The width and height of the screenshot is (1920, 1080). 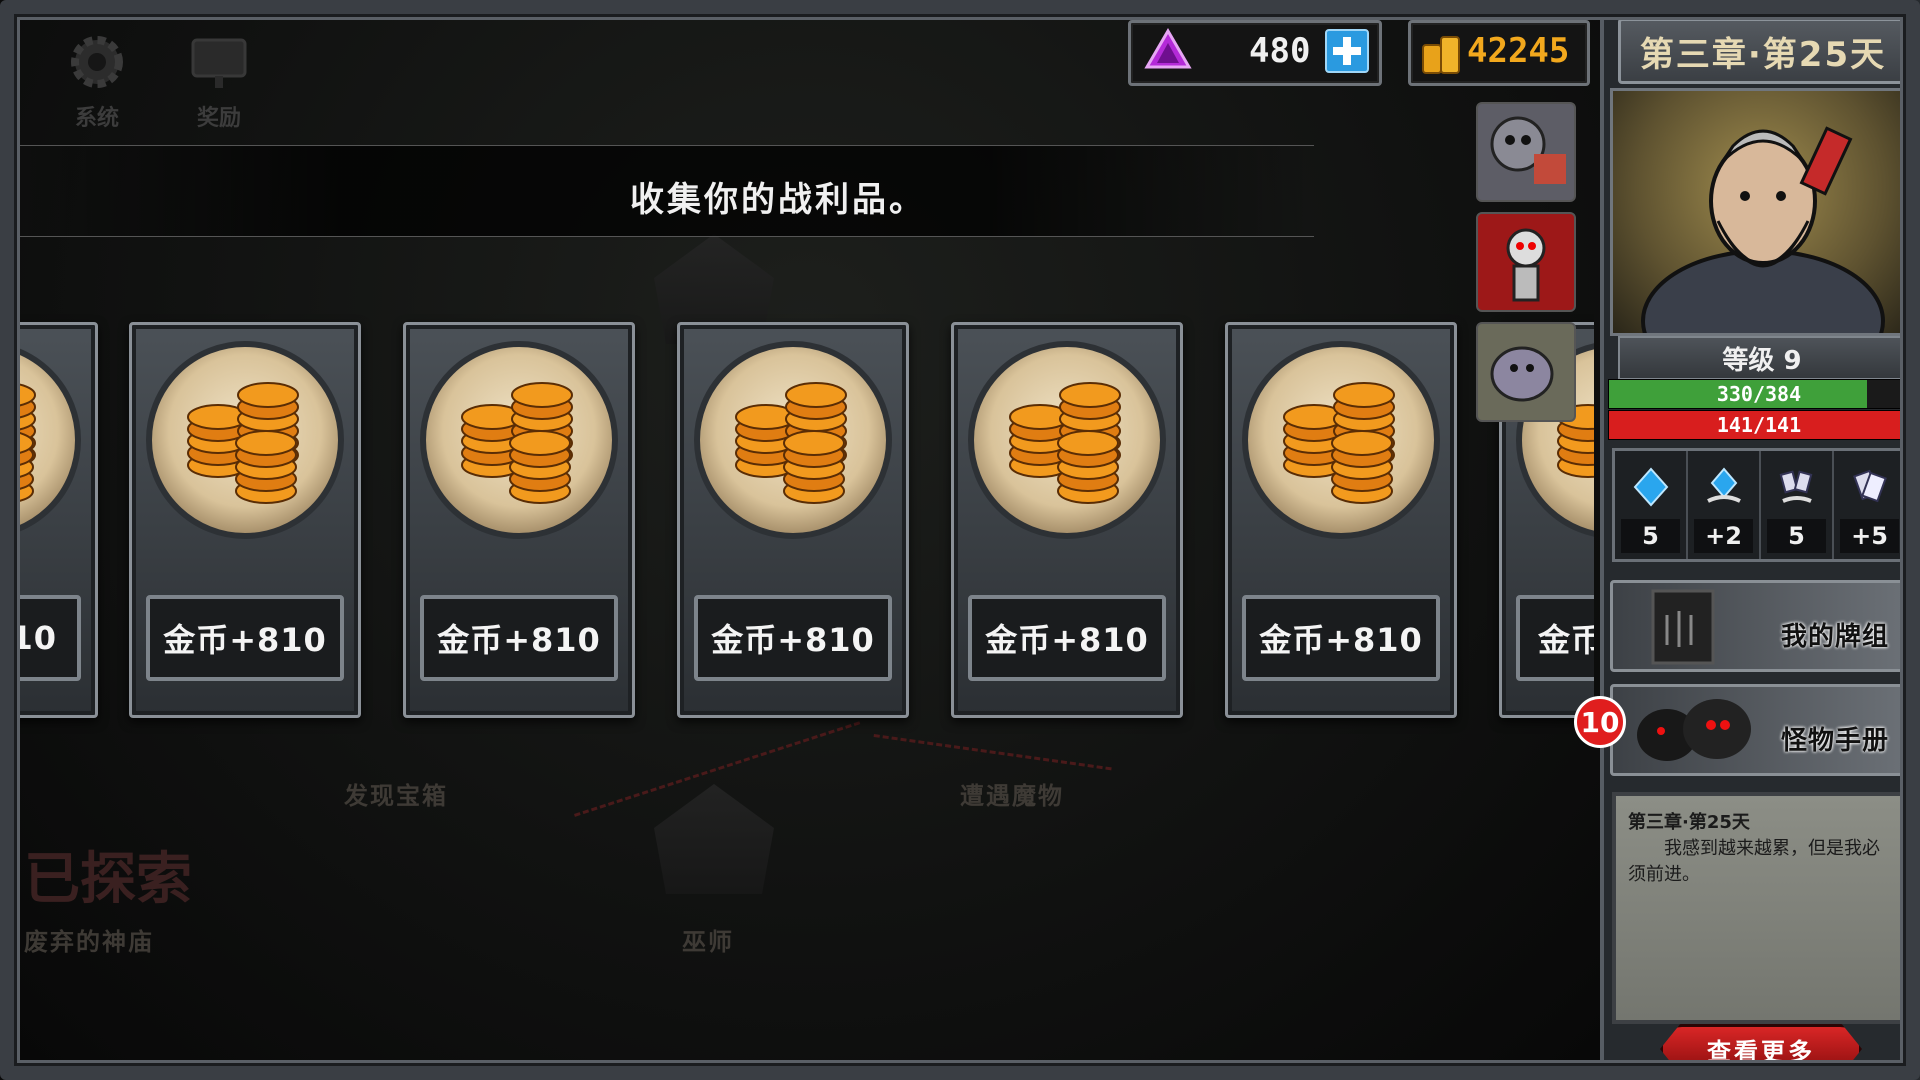 I want to click on hp-bar: 141/141, so click(x=1759, y=425).